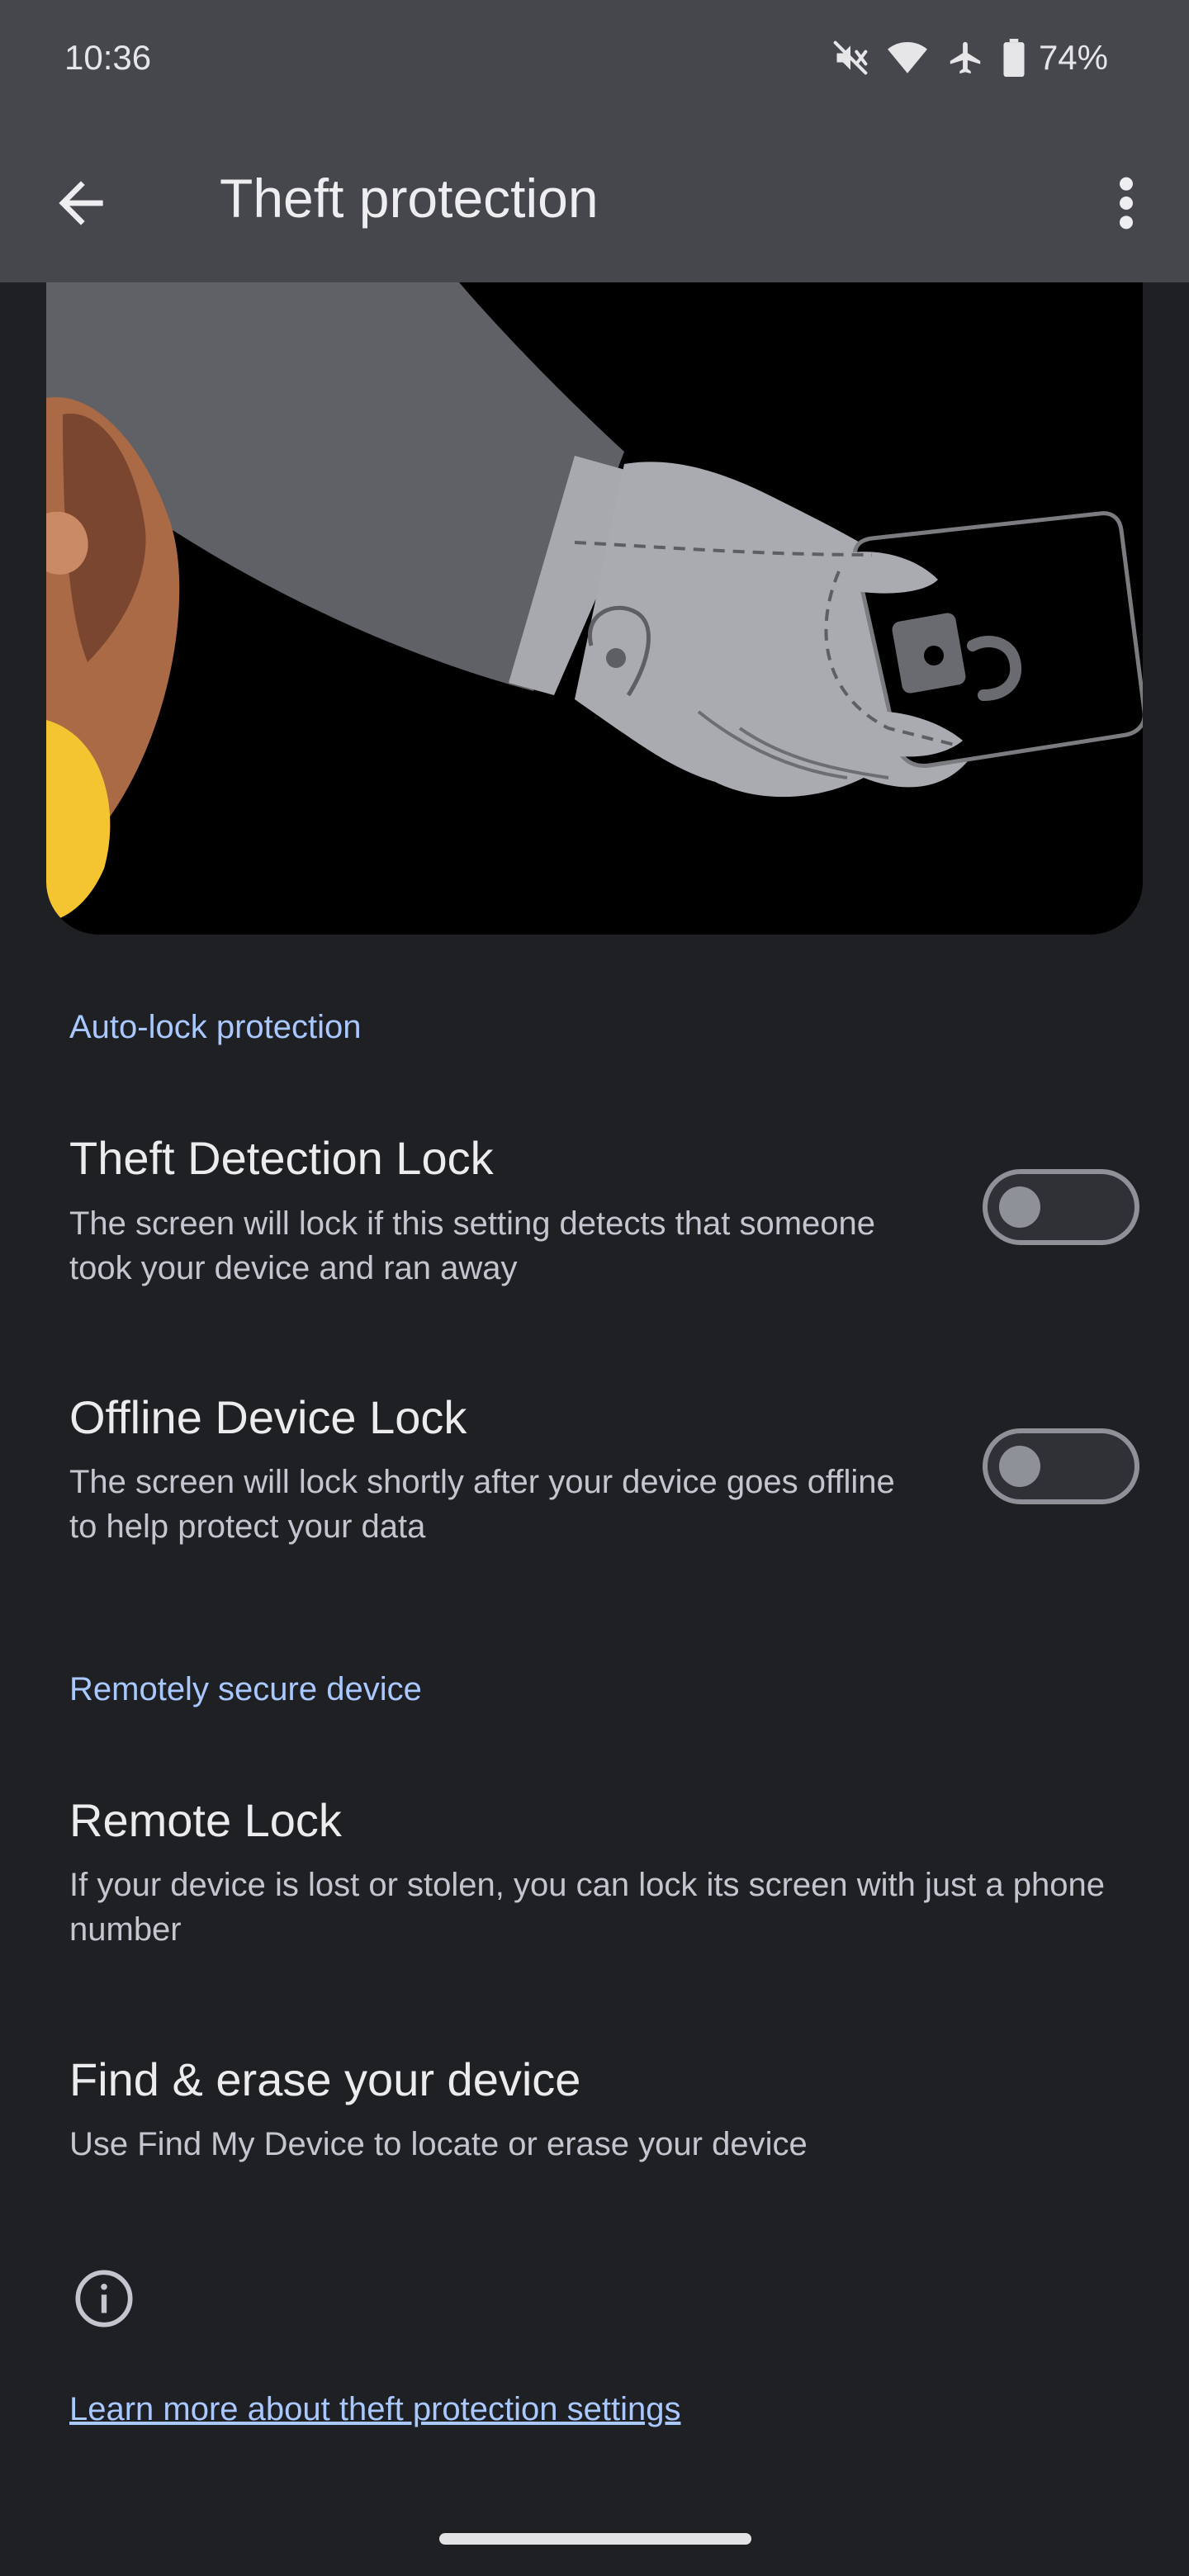 The image size is (1189, 2576). I want to click on home-indicator, so click(595, 2539).